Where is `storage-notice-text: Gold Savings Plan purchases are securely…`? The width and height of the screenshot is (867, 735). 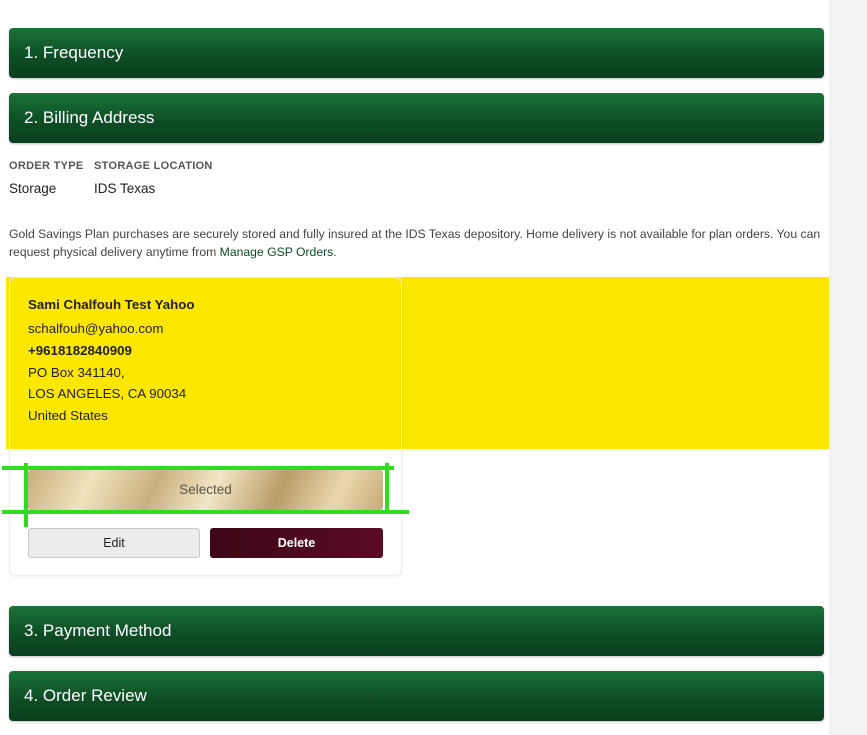
storage-notice-text: Gold Savings Plan purchases are securely… is located at coordinates (415, 243).